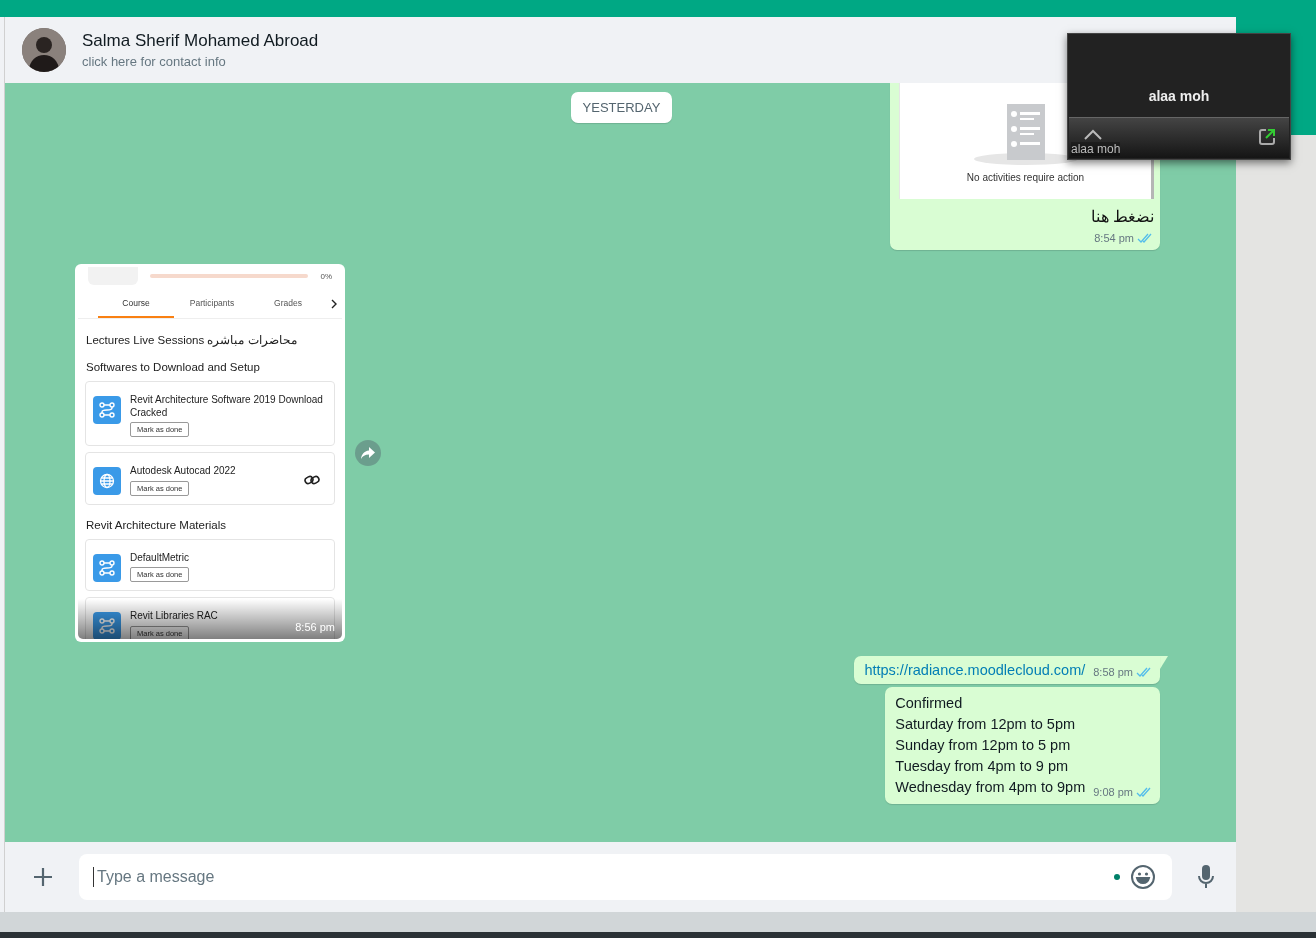 Image resolution: width=1316 pixels, height=938 pixels. Describe the element at coordinates (1025, 177) in the screenshot. I see `empty-state-text: No activities require action` at that location.